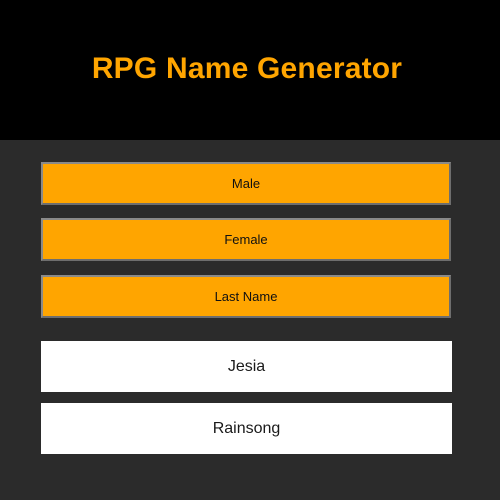  What do you see at coordinates (247, 68) in the screenshot?
I see `page-title: RPG Name Generator` at bounding box center [247, 68].